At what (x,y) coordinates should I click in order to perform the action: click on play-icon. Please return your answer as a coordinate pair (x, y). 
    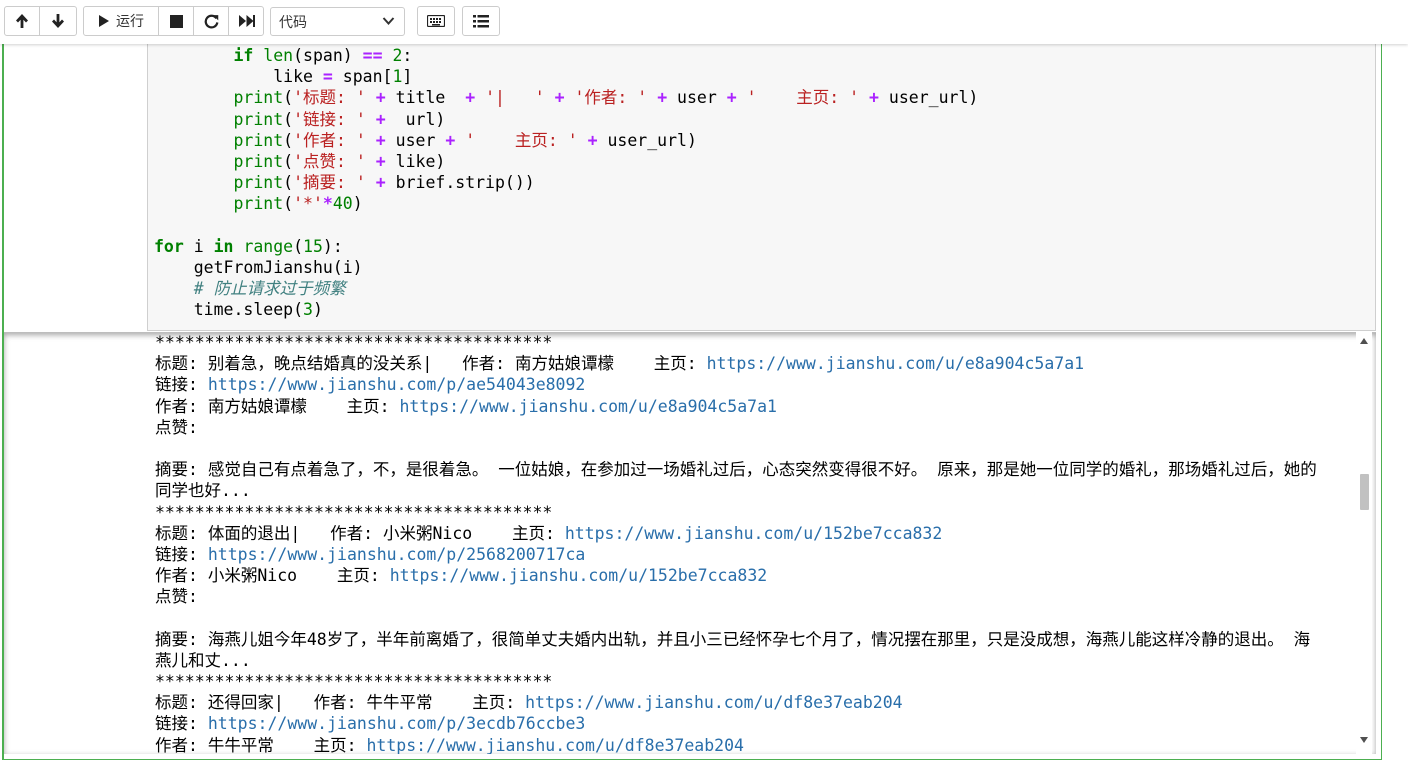
    Looking at the image, I should click on (104, 21).